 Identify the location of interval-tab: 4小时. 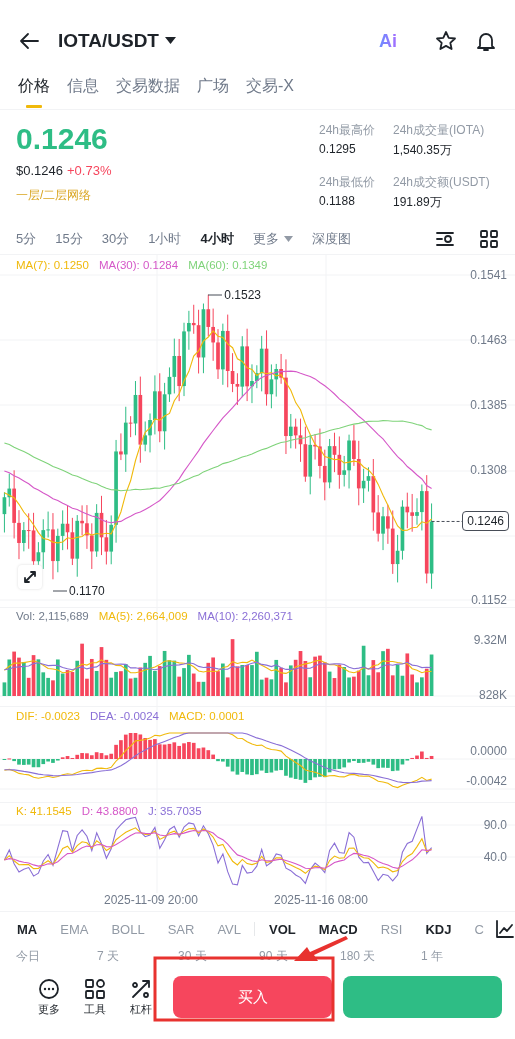
(217, 239).